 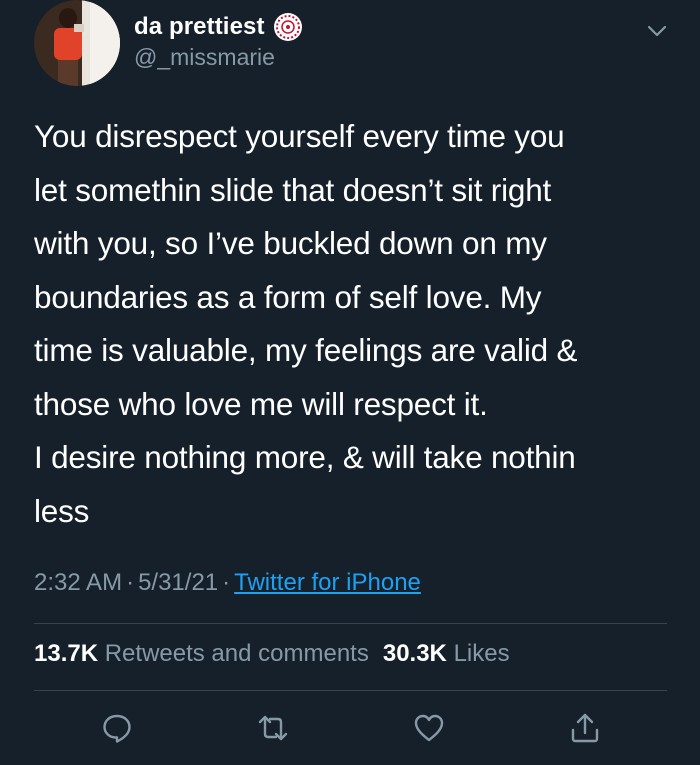 I want to click on sparkle-badge-emoji, so click(x=287, y=27).